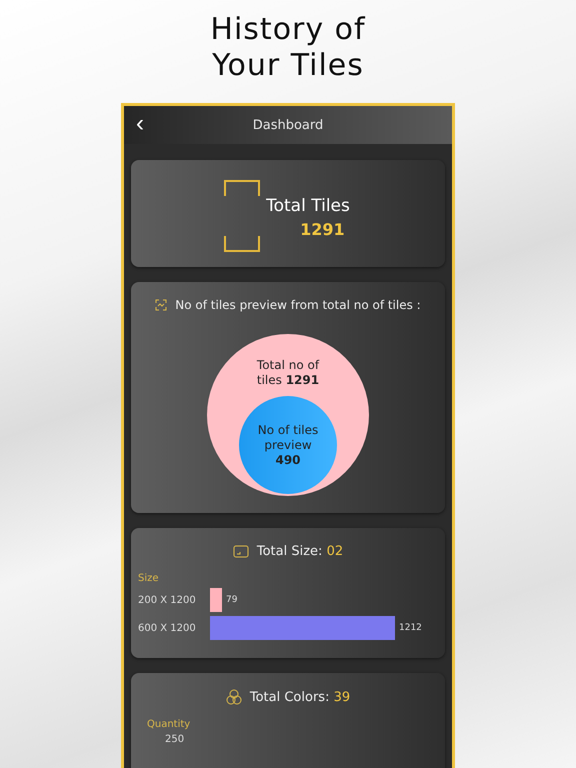  I want to click on category-label: 600 X 1200, so click(167, 628).